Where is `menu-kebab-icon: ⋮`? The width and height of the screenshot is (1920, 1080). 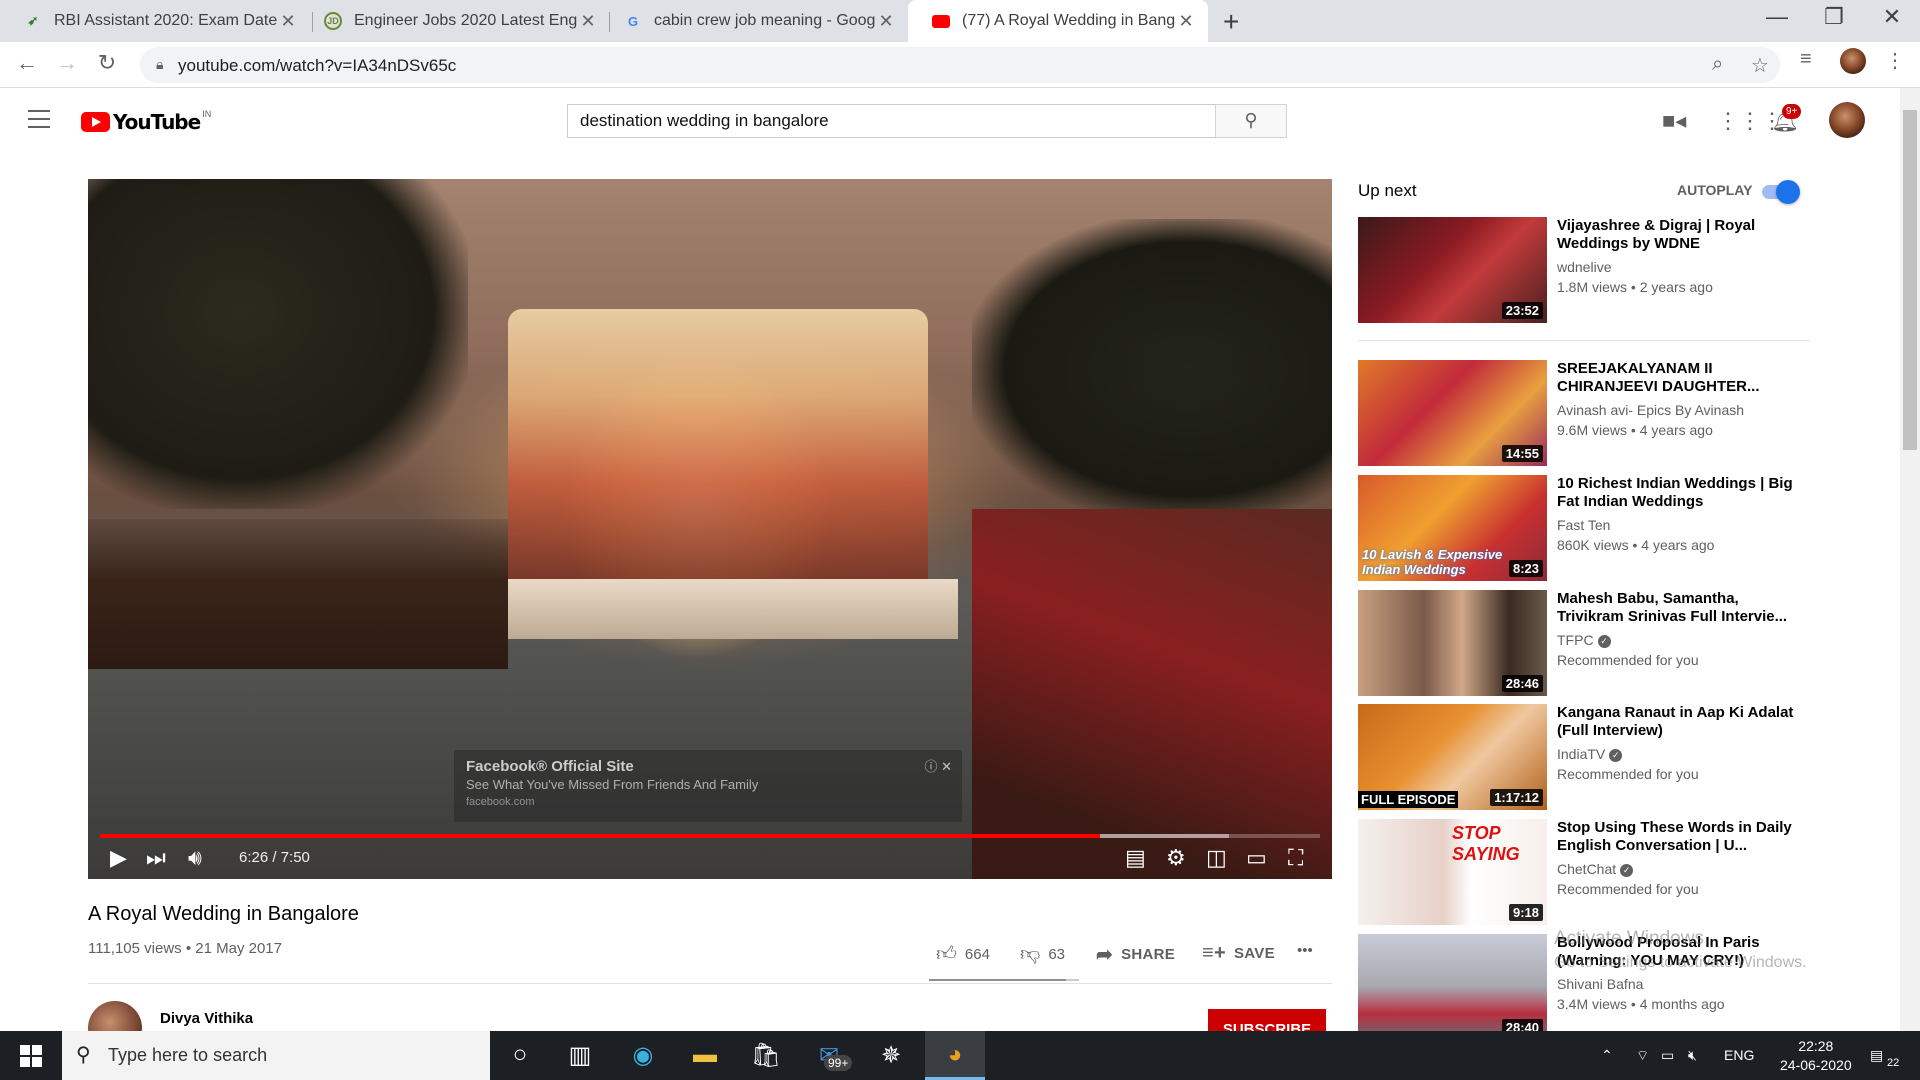
menu-kebab-icon: ⋮ is located at coordinates (1895, 60).